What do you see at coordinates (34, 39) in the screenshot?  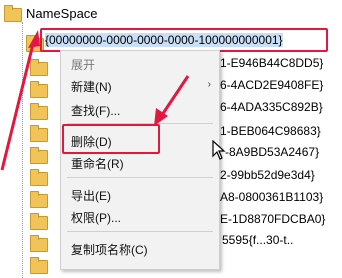 I see `left-arrow-head-icon` at bounding box center [34, 39].